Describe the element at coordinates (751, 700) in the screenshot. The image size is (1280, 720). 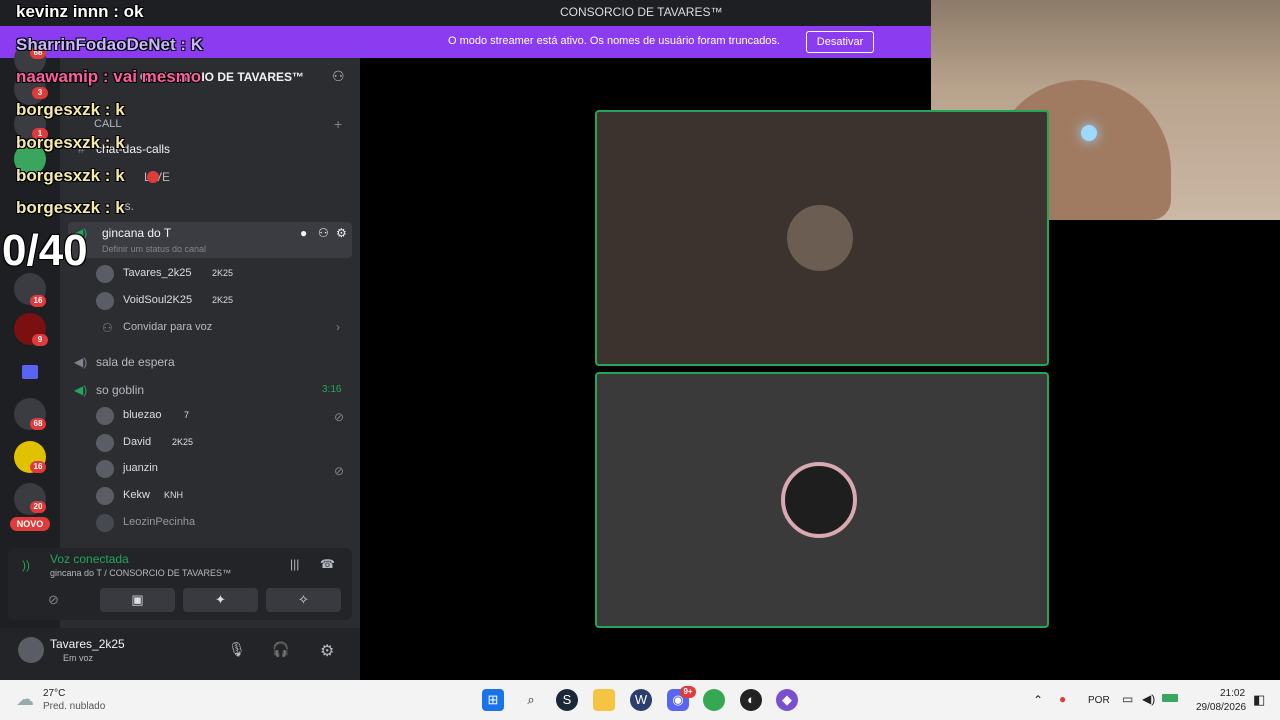
I see `app-icon: ◐` at that location.